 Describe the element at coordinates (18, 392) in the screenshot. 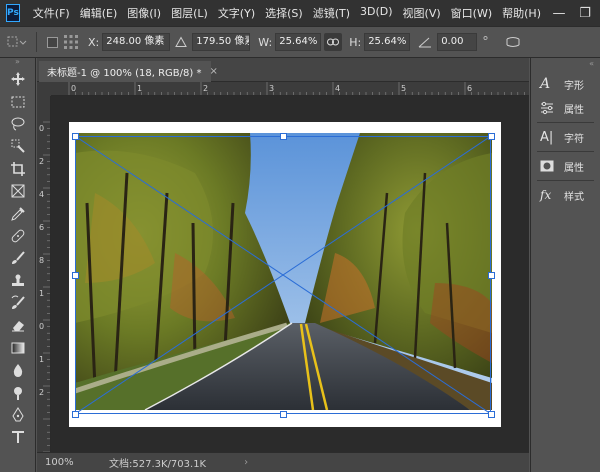

I see `dodge-tool-icon` at that location.